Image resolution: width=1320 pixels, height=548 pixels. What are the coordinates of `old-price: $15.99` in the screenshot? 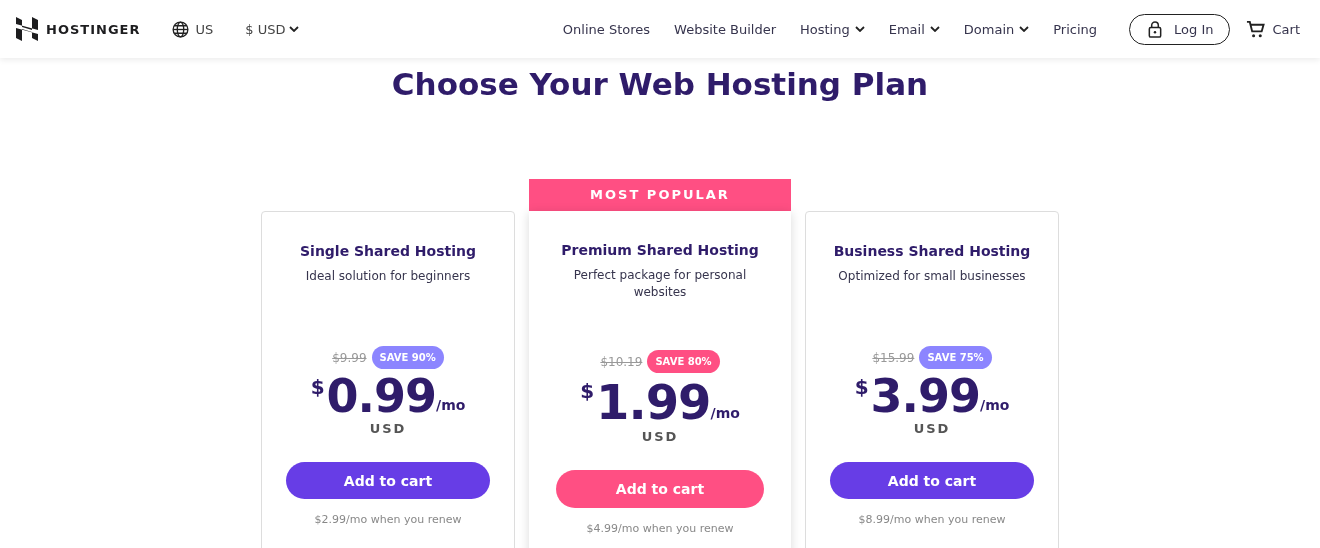 It's located at (893, 357).